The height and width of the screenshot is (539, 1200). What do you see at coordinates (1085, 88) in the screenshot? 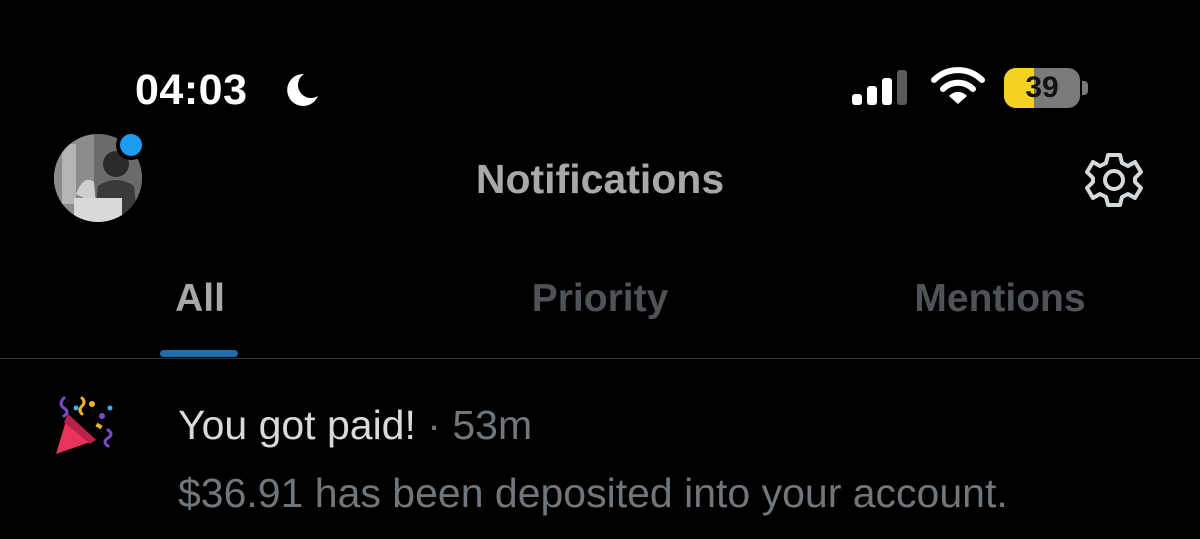
I see `battery-nub` at bounding box center [1085, 88].